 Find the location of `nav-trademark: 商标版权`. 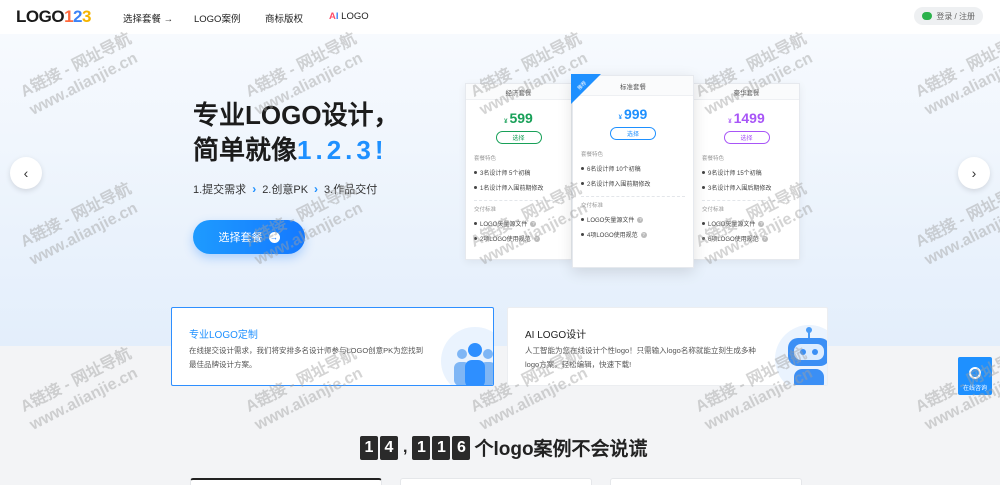

nav-trademark: 商标版权 is located at coordinates (284, 18).